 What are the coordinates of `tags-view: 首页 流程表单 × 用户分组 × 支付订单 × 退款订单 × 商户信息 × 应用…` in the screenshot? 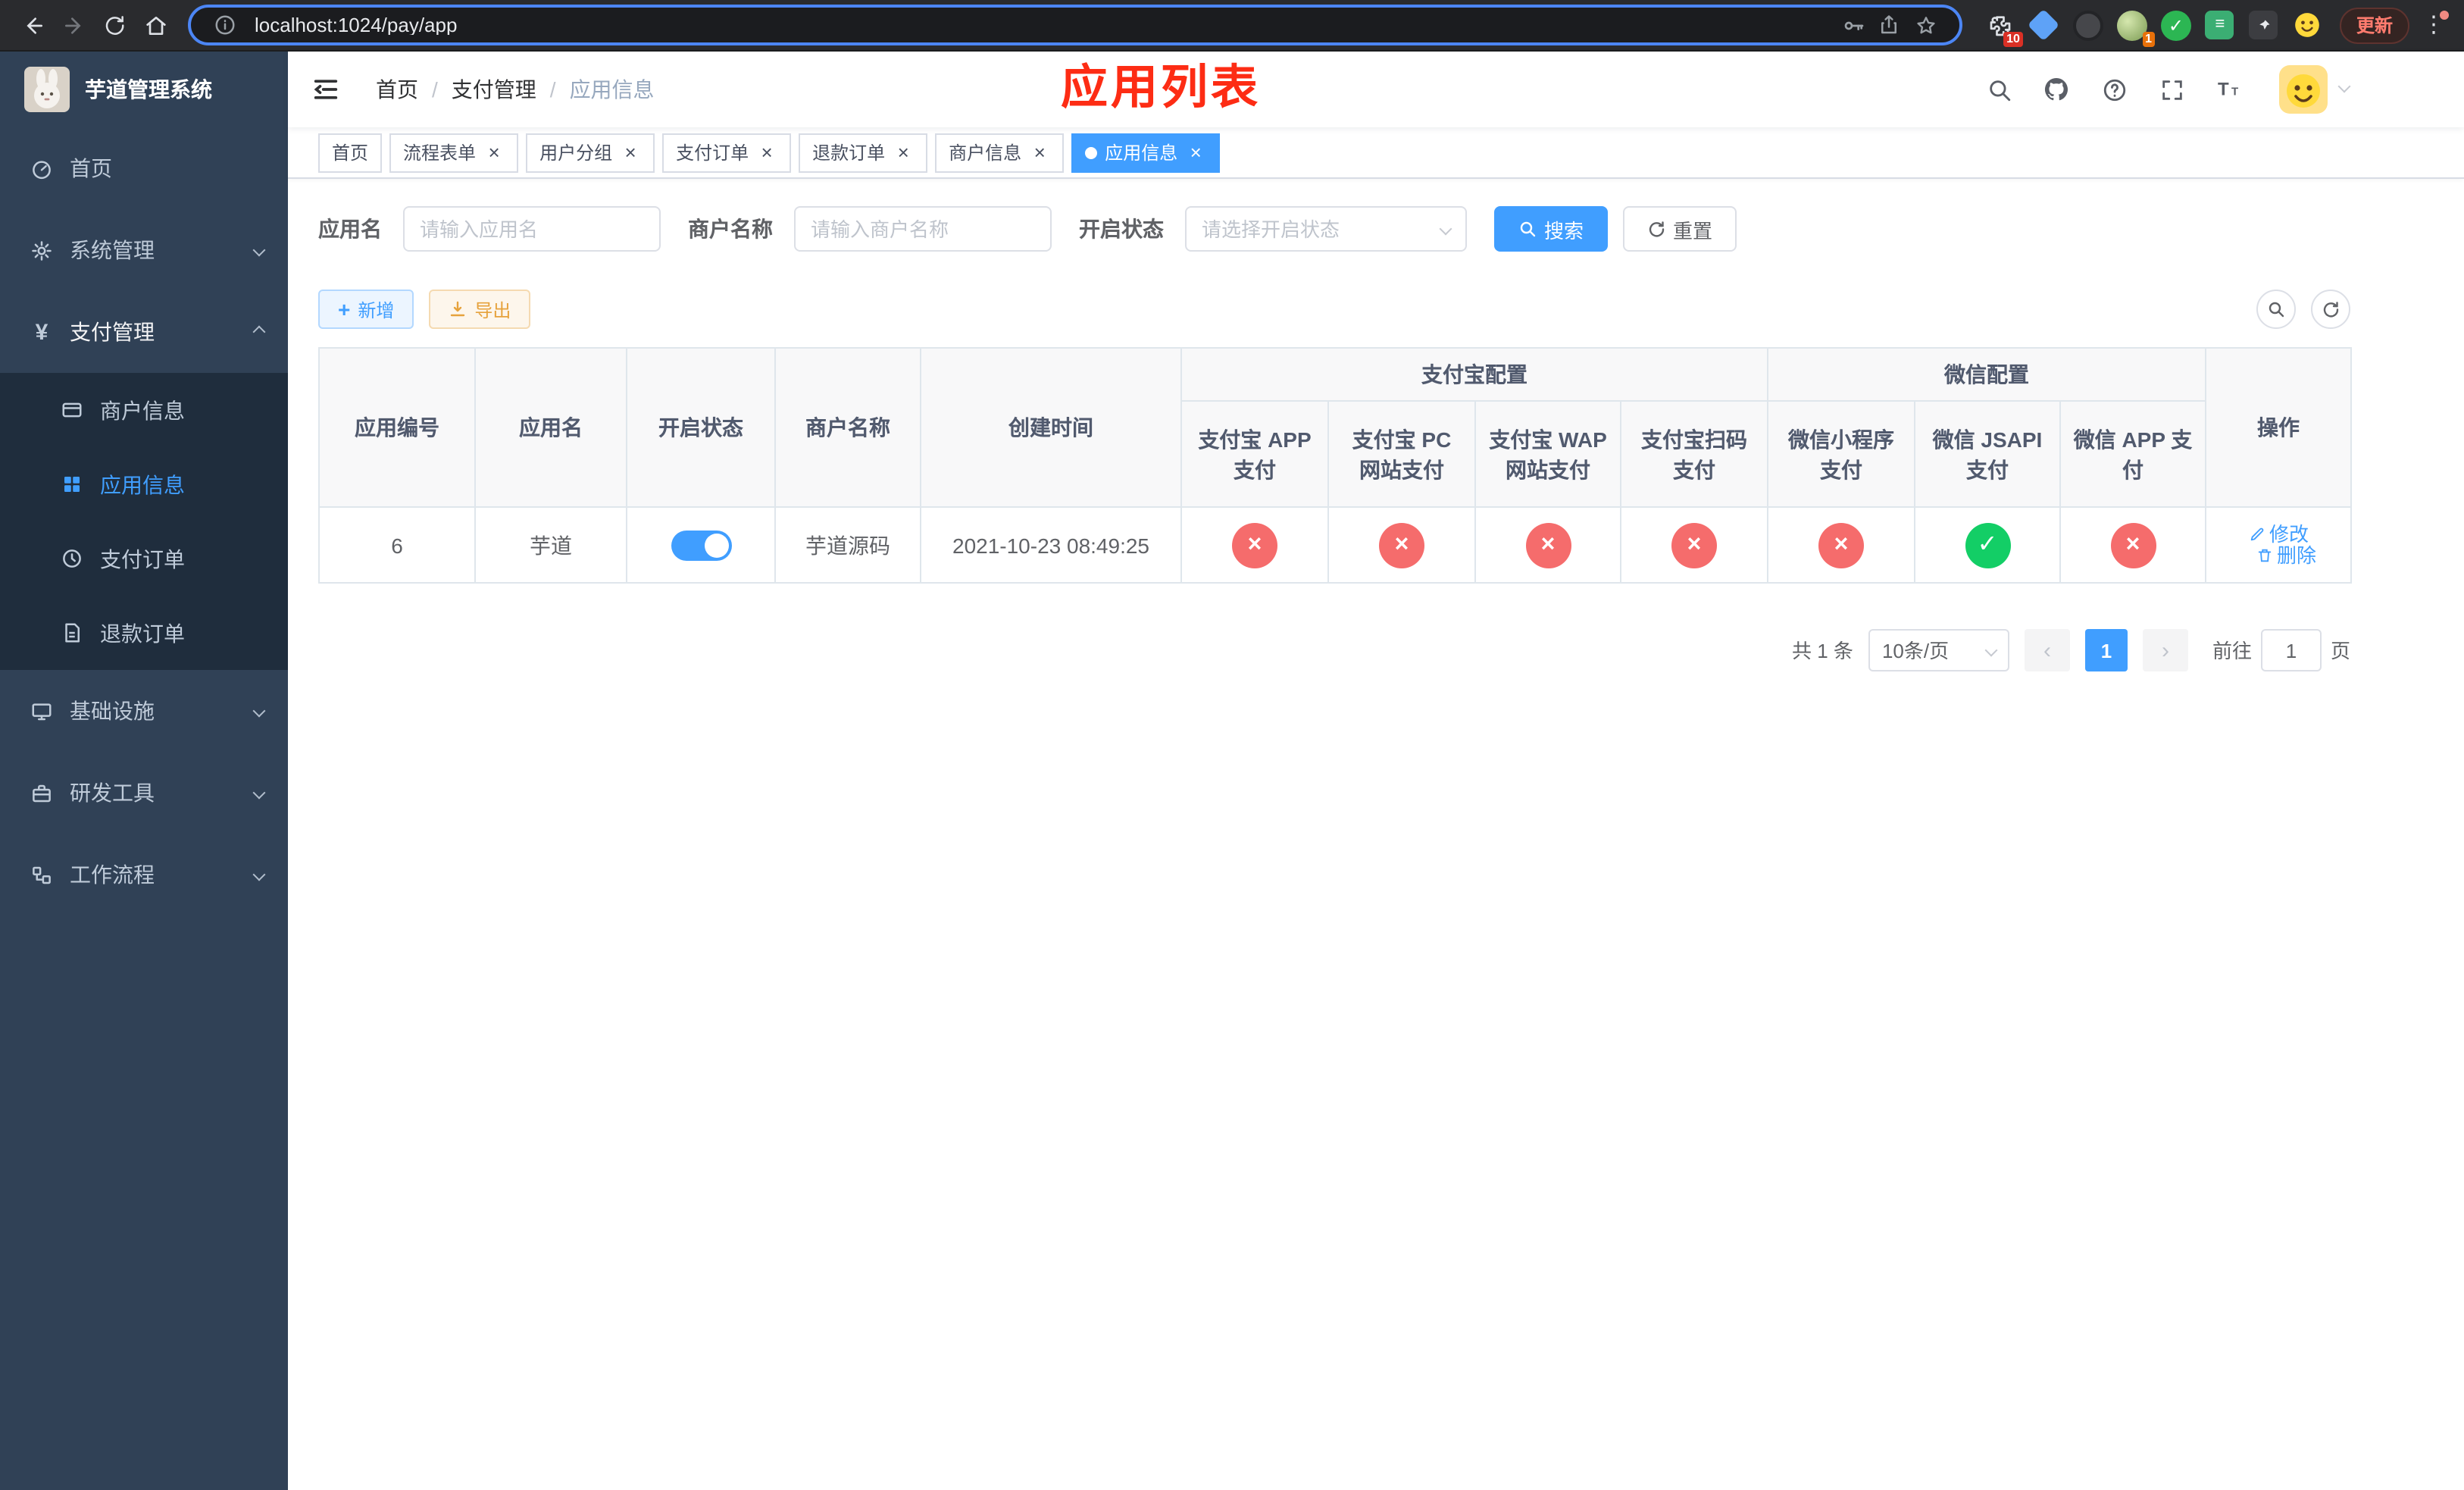 It's located at (1376, 153).